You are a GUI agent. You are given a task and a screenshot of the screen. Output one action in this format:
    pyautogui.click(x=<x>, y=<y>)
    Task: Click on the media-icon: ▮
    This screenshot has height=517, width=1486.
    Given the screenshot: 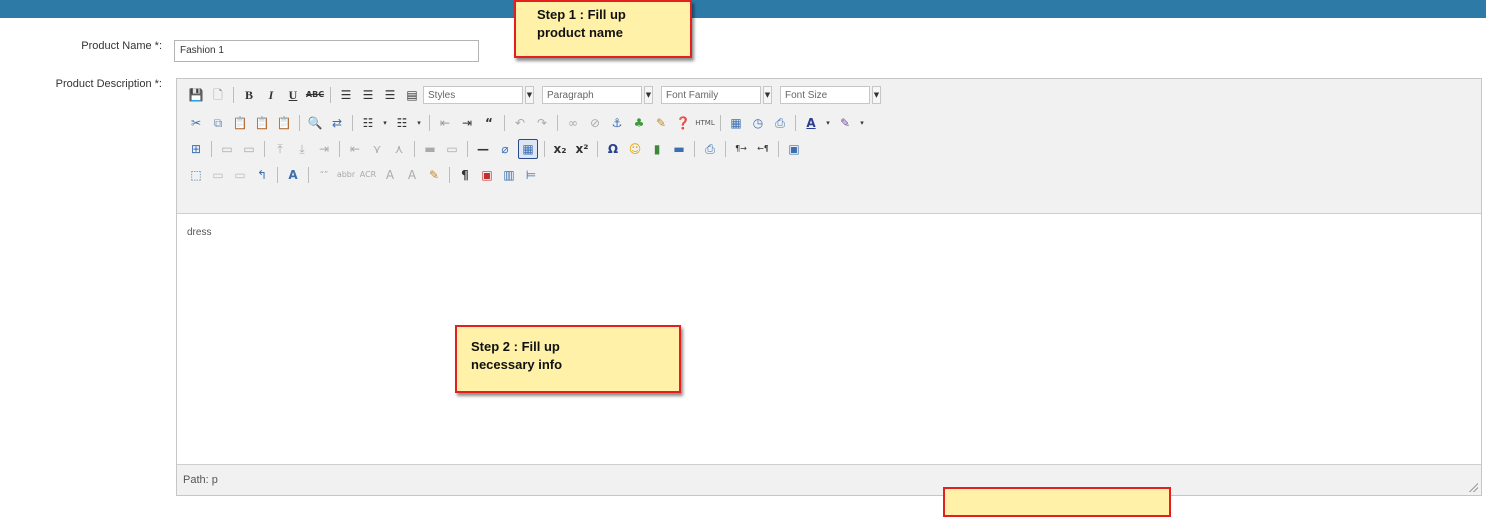 What is the action you would take?
    pyautogui.click(x=657, y=149)
    